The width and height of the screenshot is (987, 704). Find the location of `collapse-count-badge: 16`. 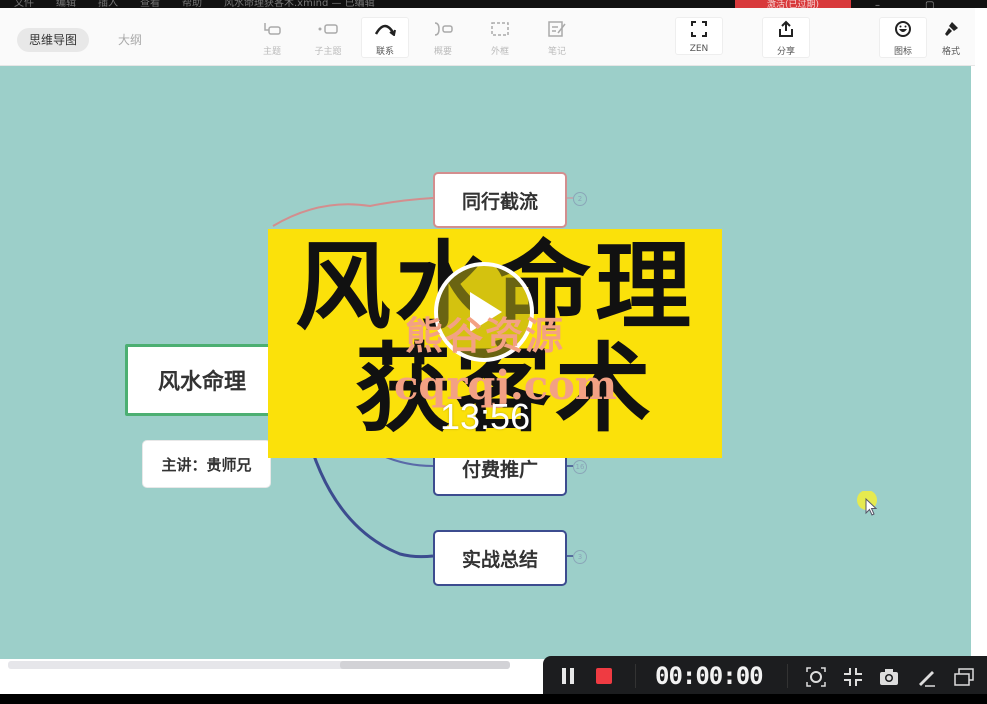

collapse-count-badge: 16 is located at coordinates (580, 467).